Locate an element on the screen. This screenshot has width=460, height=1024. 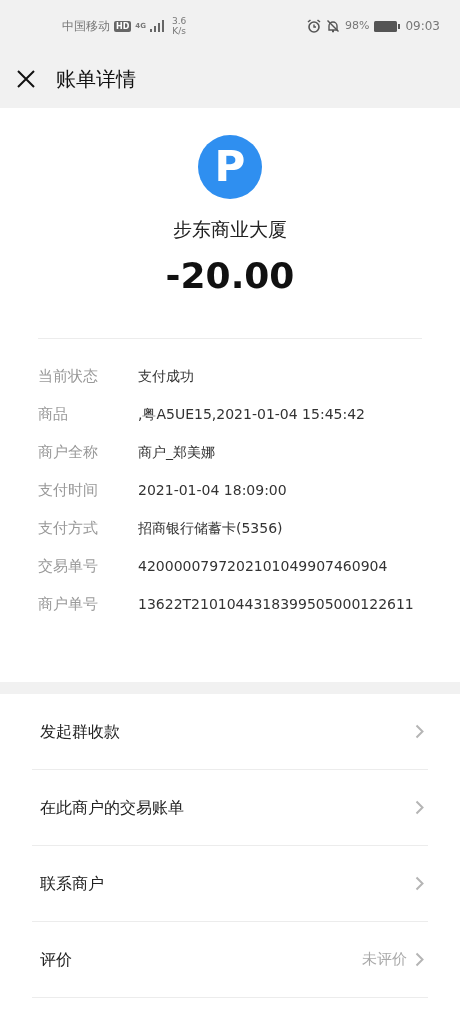
detail-value: 支付成功 is located at coordinates (166, 376).